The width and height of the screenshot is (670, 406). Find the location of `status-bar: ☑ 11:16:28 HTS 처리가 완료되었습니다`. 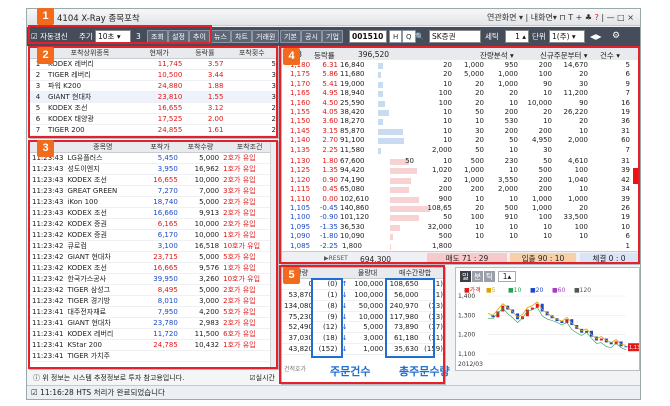

status-bar: ☑ 11:16:28 HTS 처리가 완료되었습니다 is located at coordinates (333, 392).